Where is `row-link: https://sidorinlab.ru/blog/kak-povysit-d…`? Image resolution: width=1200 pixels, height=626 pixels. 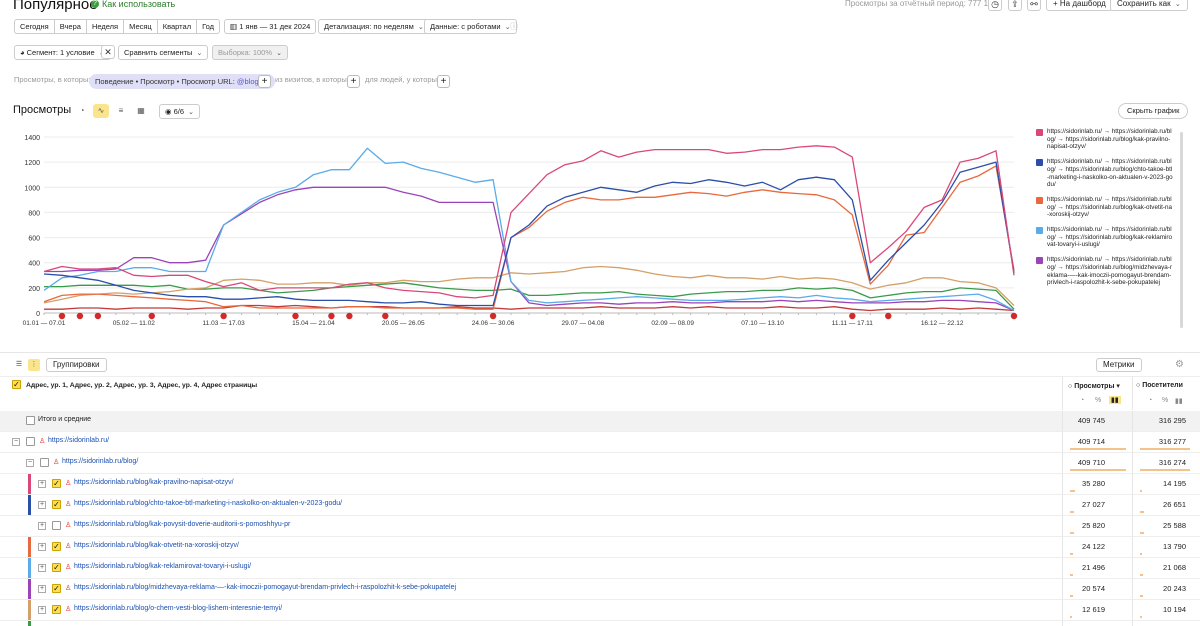
row-link: https://sidorinlab.ru/blog/kak-povysit-d… is located at coordinates (182, 524).